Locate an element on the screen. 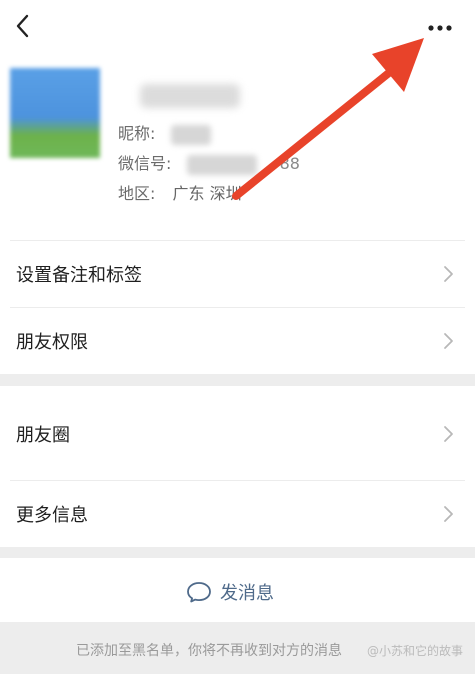 This screenshot has width=475, height=674. menu-item-friend-permissions: 朋友权限 is located at coordinates (237, 341).